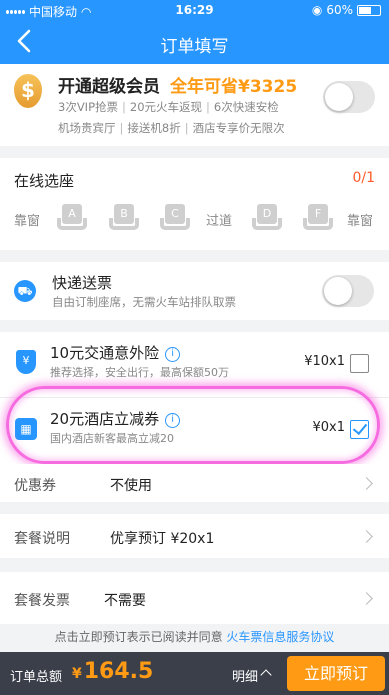 This screenshot has width=389, height=695. Describe the element at coordinates (44, 181) in the screenshot. I see `seat-selection-title: 在线选座` at that location.